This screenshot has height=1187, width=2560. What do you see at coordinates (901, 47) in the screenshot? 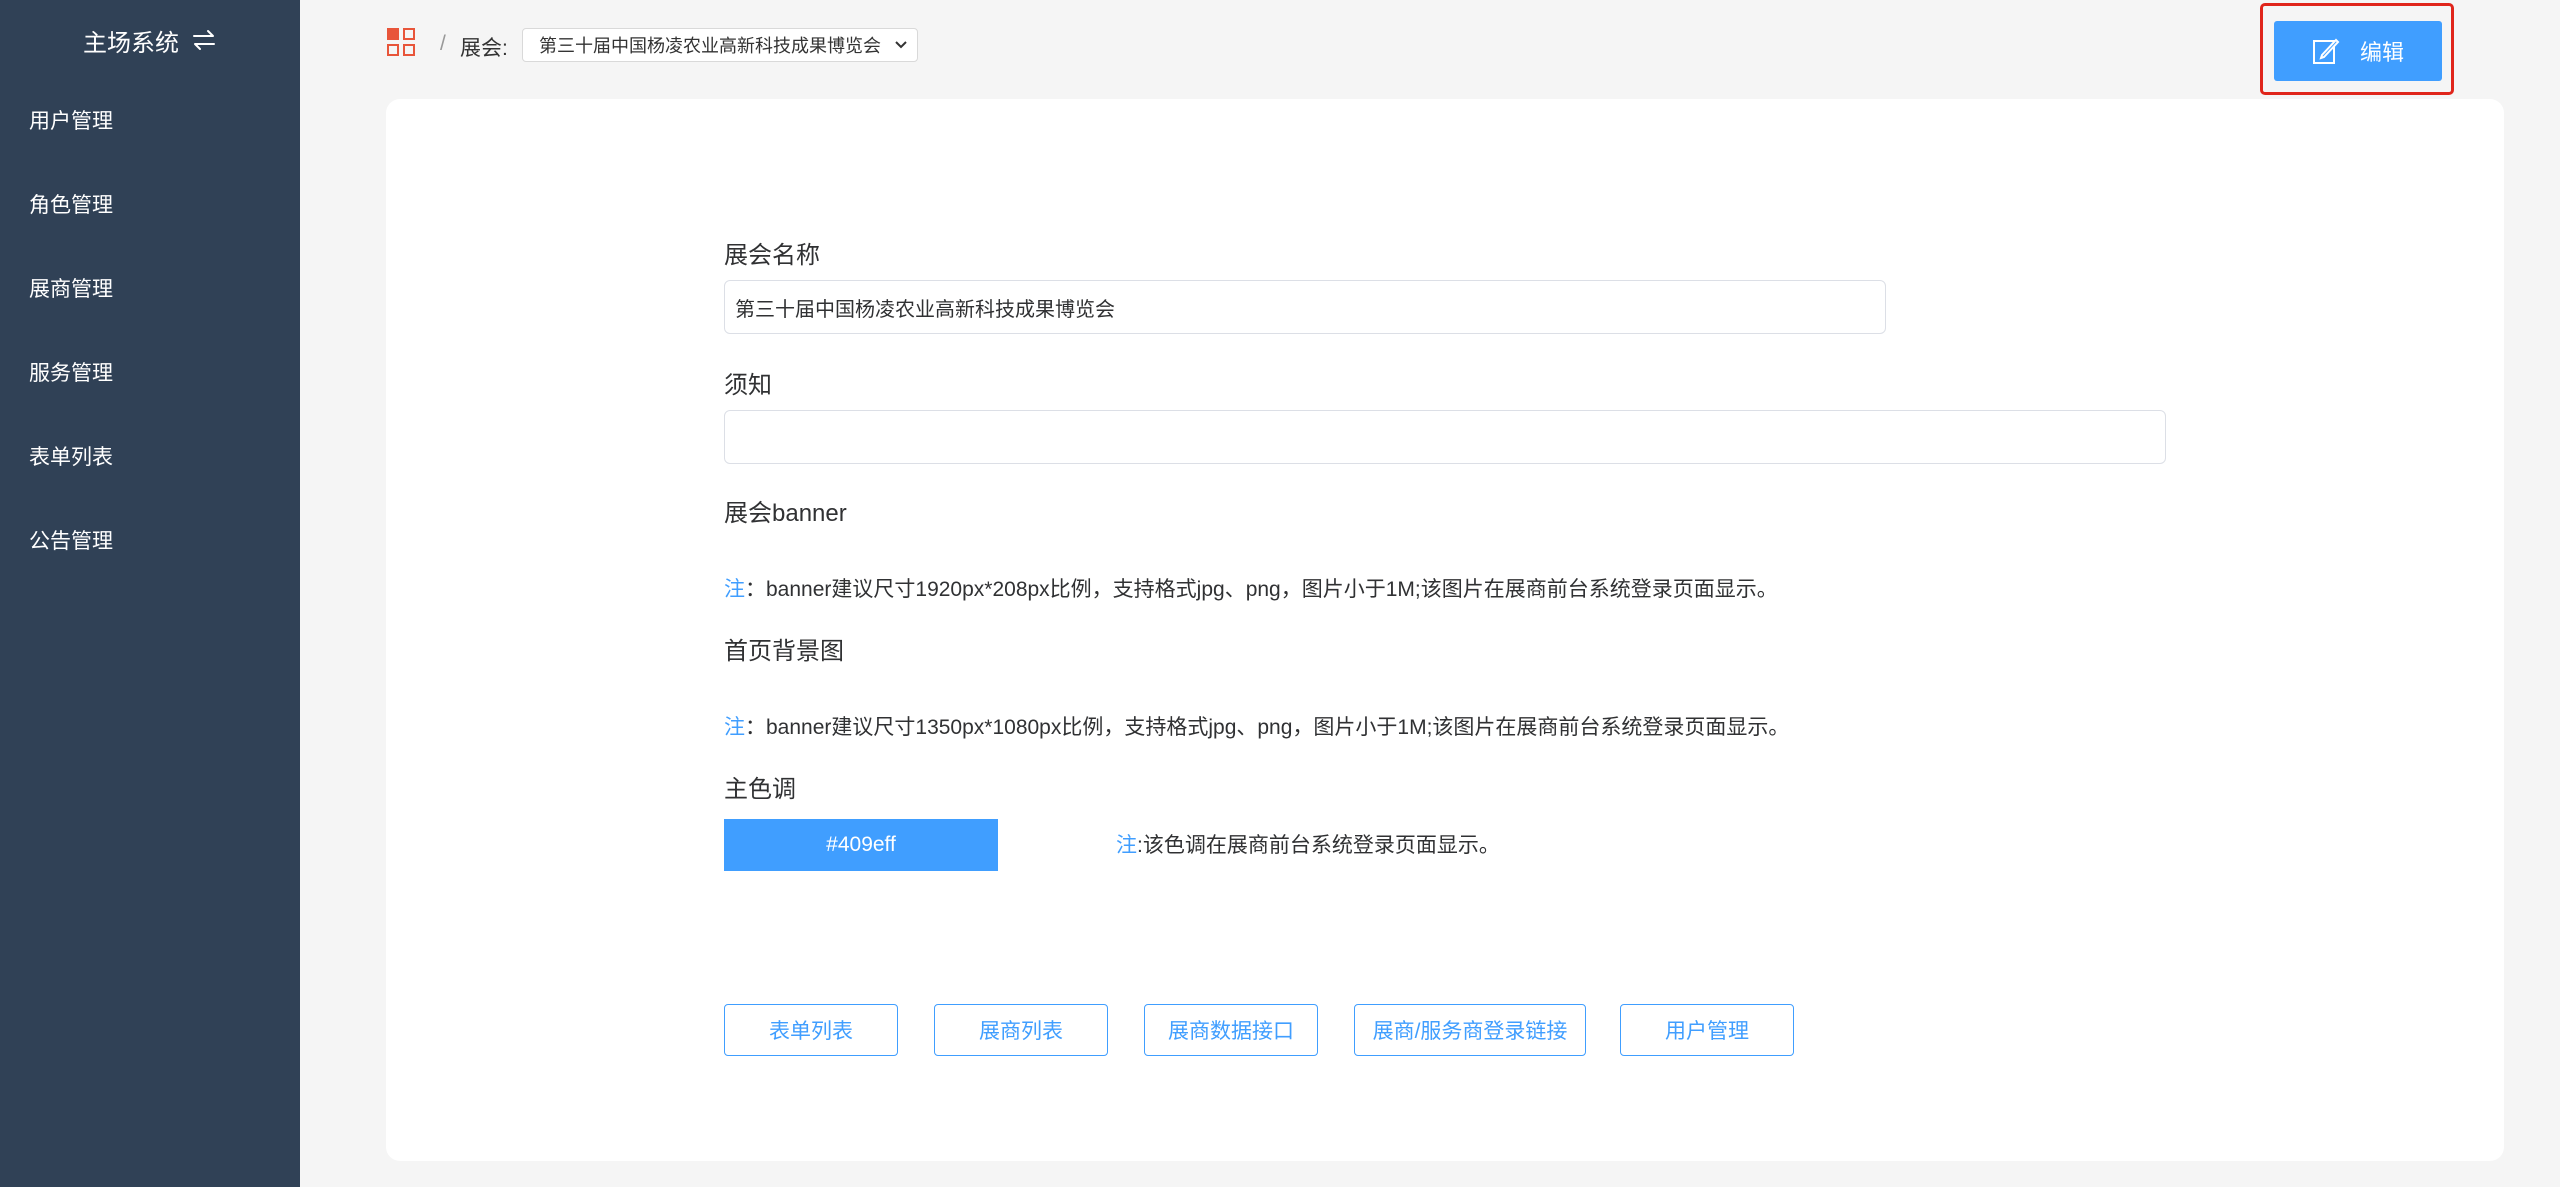
I see `chevron-down-icon` at bounding box center [901, 47].